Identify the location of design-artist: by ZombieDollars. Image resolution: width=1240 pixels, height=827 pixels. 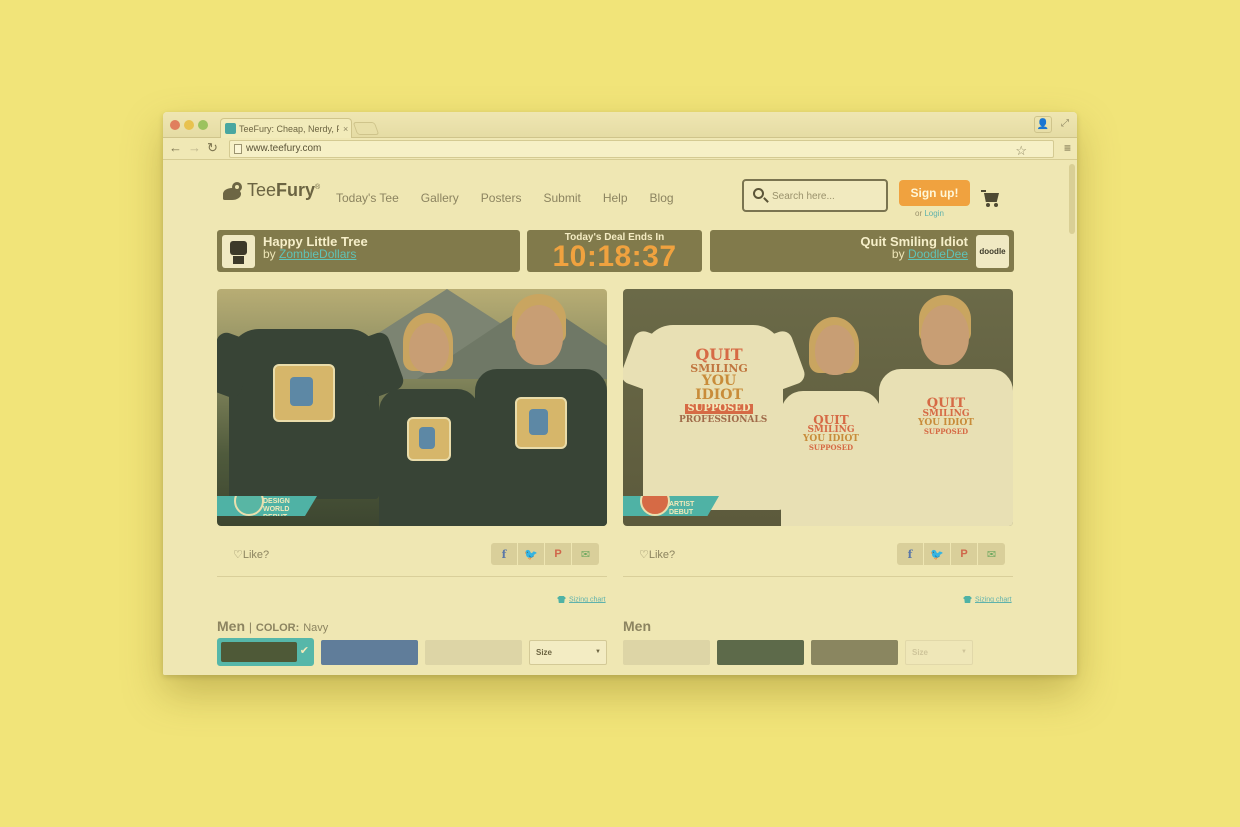
(310, 254).